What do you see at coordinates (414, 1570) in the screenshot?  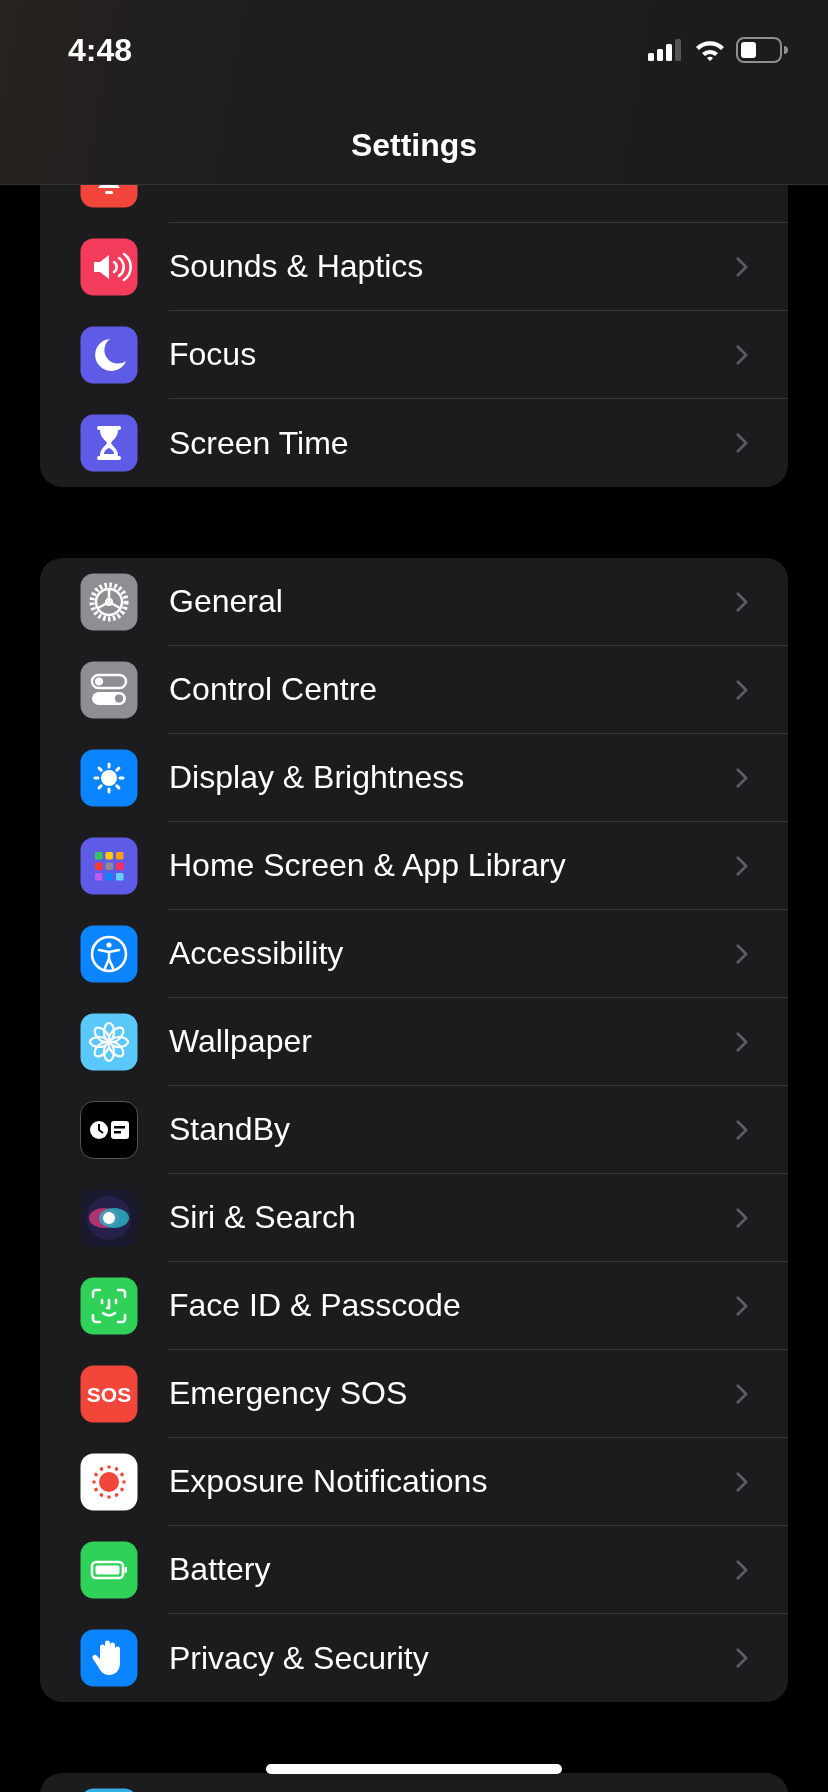 I see `settings-row: Battery` at bounding box center [414, 1570].